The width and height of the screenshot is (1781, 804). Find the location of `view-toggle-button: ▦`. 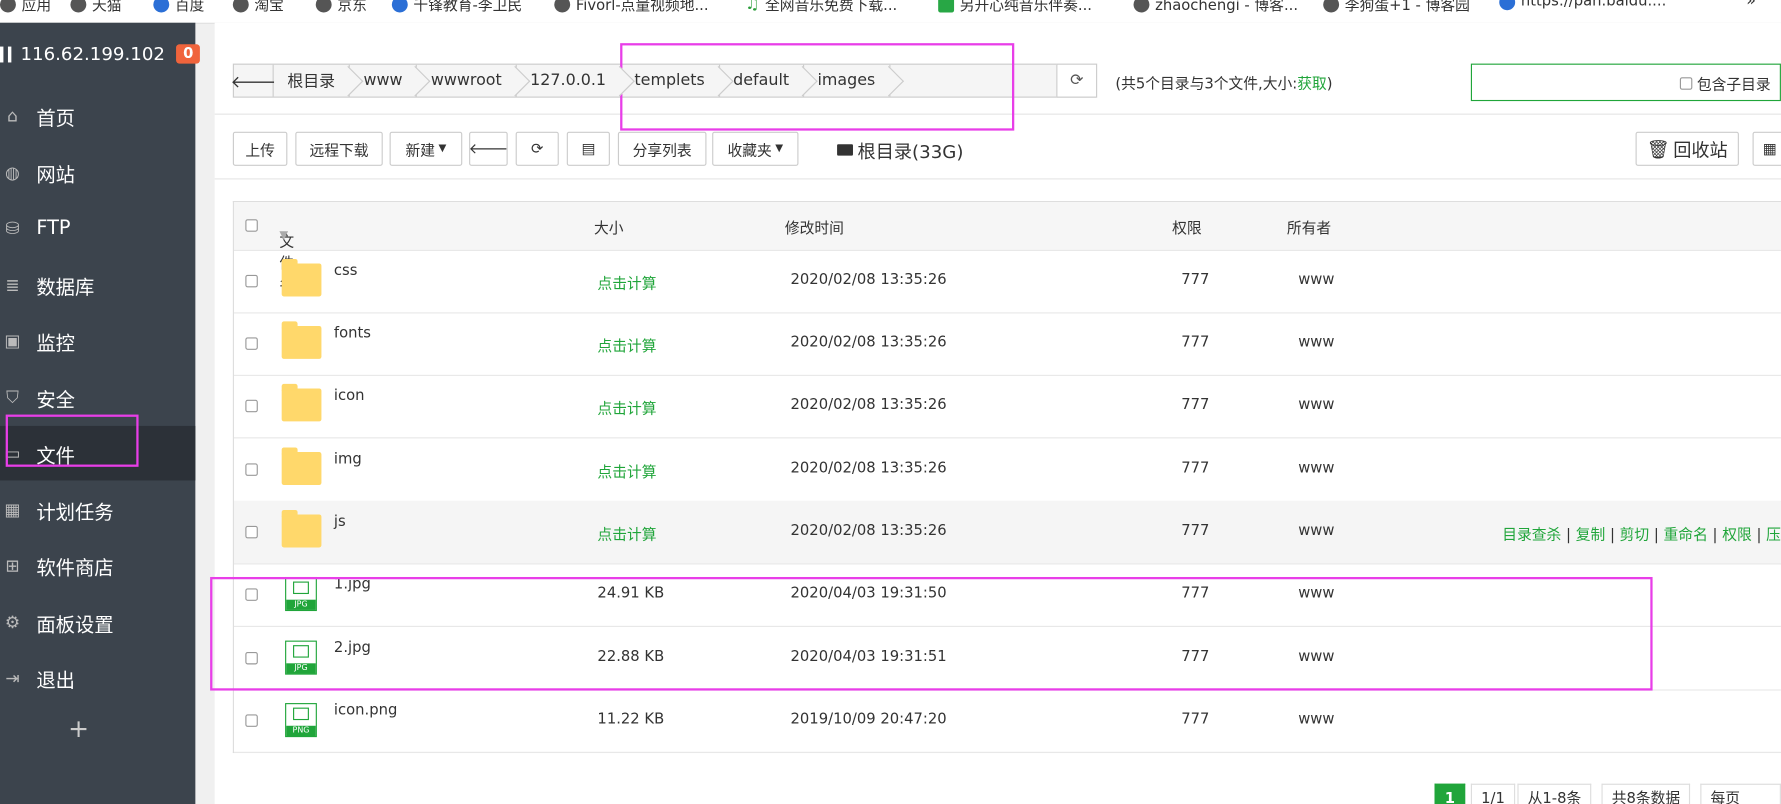

view-toggle-button: ▦ is located at coordinates (1766, 148).